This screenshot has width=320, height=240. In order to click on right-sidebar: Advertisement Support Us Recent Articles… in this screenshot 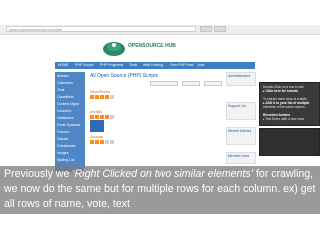, I will do `click(241, 122)`.